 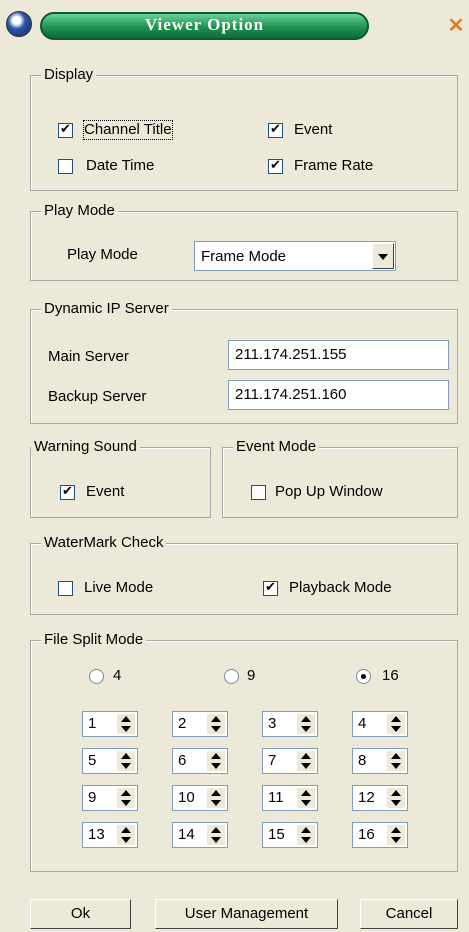 I want to click on channel-spinner: 2, so click(x=200, y=724).